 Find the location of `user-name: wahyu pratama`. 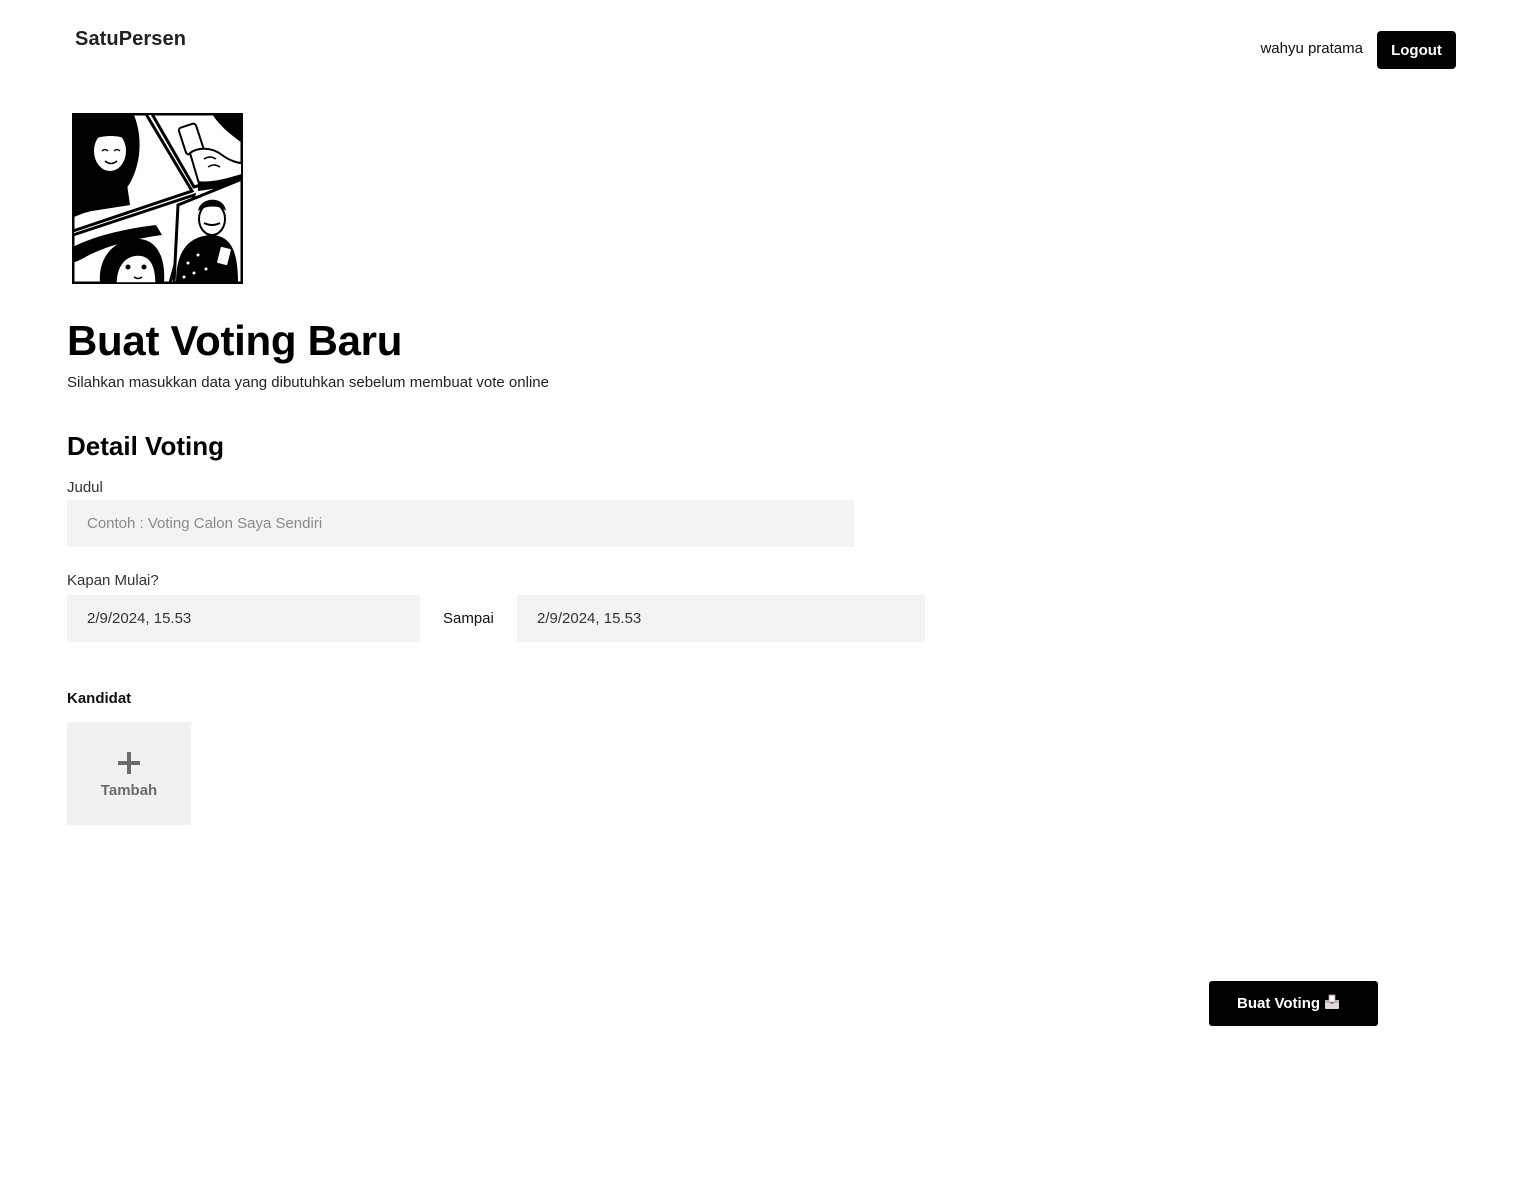

user-name: wahyu pratama is located at coordinates (1311, 48).